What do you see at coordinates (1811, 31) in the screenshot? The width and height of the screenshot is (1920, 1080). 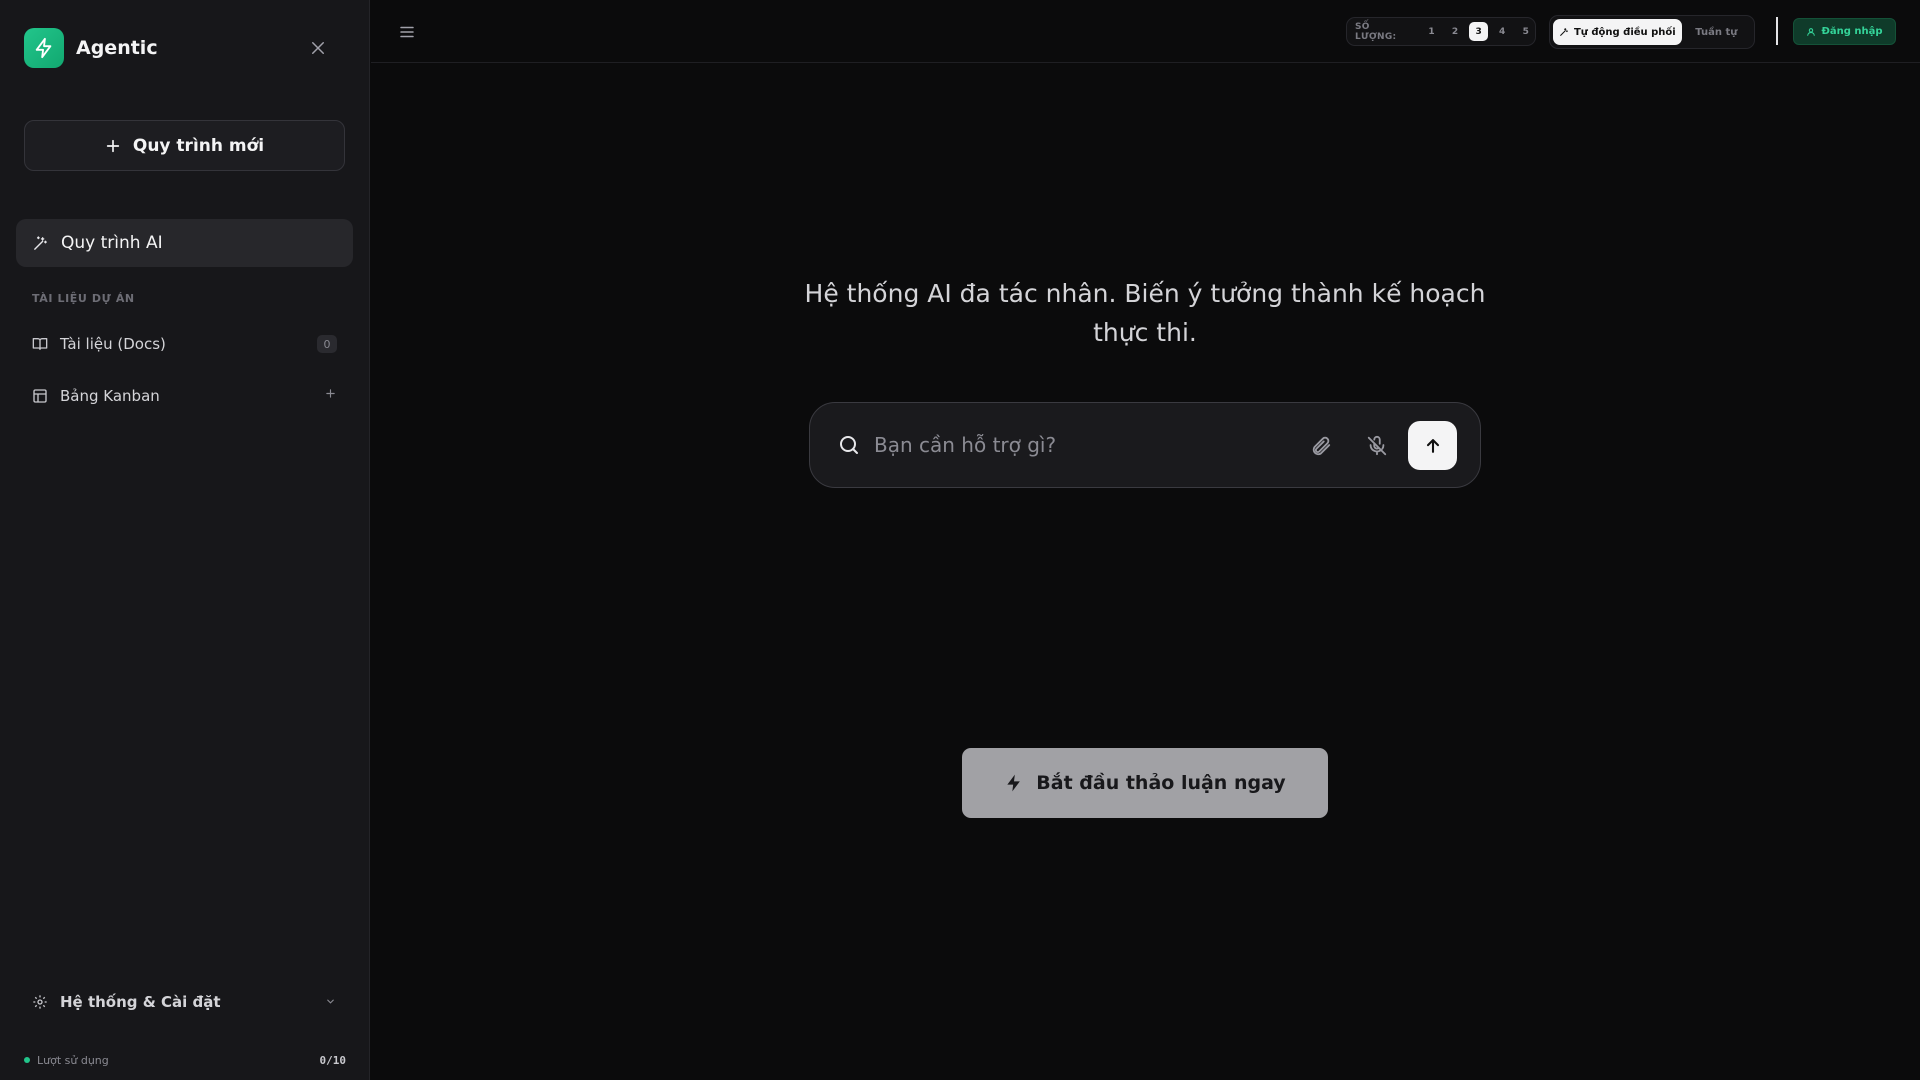 I see `user-icon` at bounding box center [1811, 31].